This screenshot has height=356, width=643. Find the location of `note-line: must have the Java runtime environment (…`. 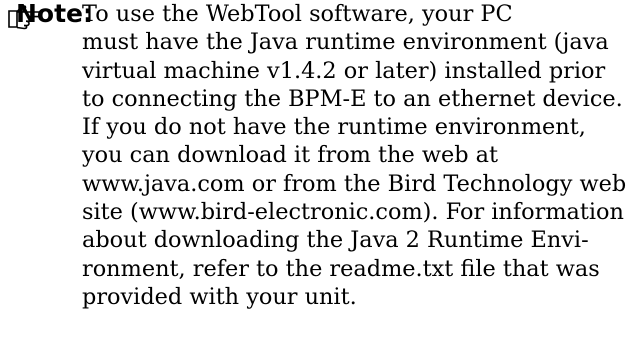

note-line: must have the Java runtime environment (… is located at coordinates (345, 42).